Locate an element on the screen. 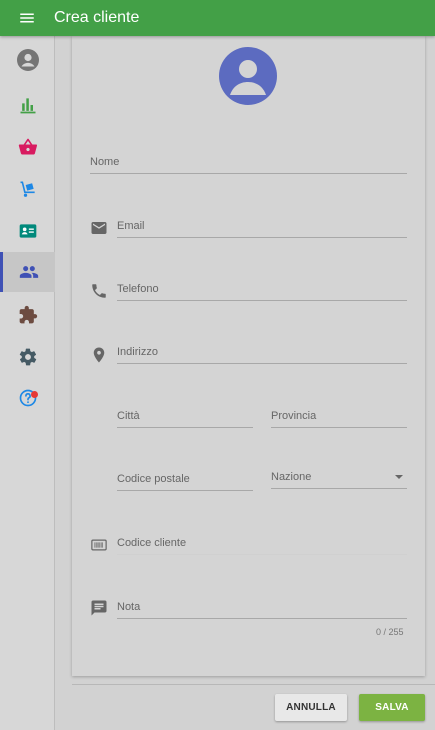  nome-field: Nome is located at coordinates (248, 162).